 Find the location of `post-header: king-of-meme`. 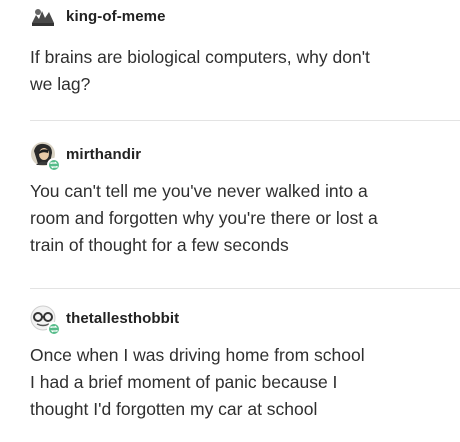

post-header: king-of-meme is located at coordinates (98, 16).